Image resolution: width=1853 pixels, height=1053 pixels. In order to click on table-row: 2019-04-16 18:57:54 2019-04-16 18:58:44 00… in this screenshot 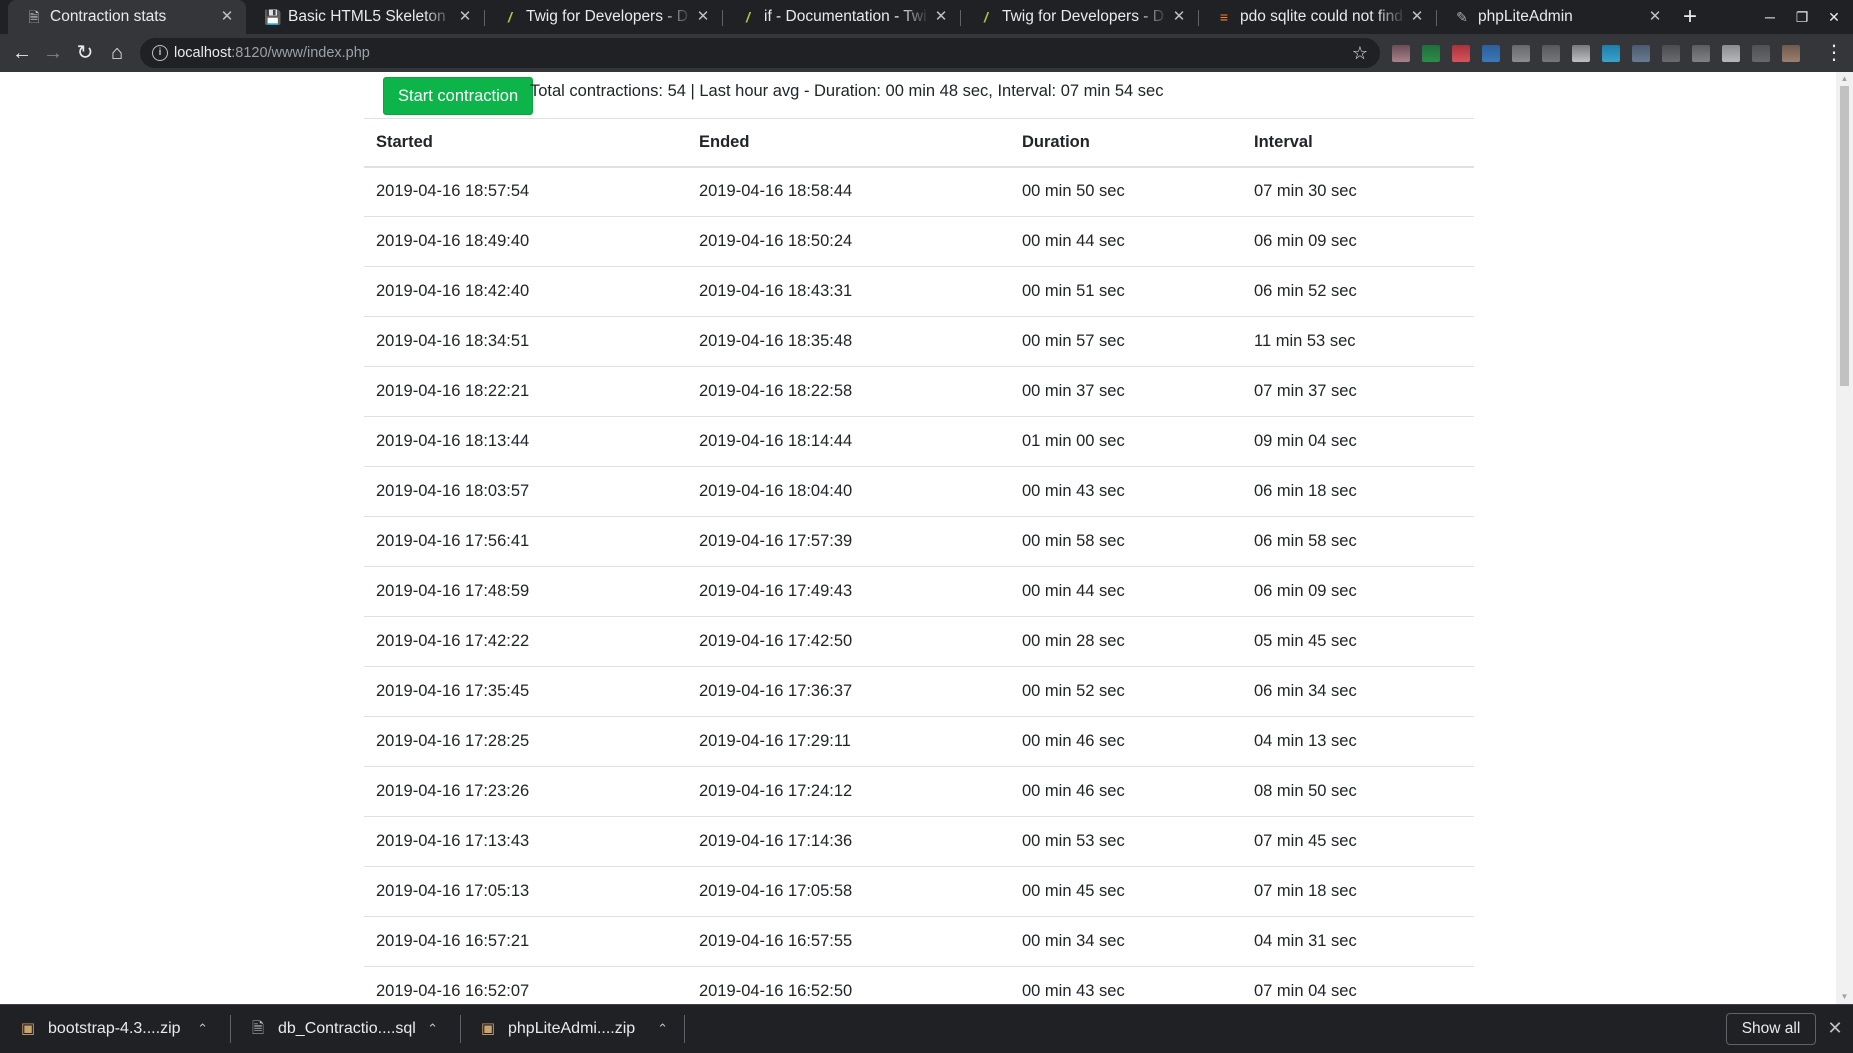, I will do `click(919, 191)`.